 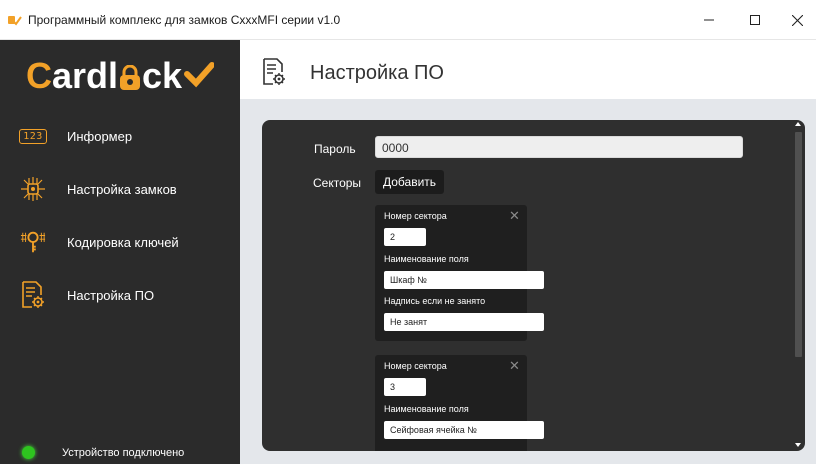 I want to click on close-icon, so click(x=797, y=20).